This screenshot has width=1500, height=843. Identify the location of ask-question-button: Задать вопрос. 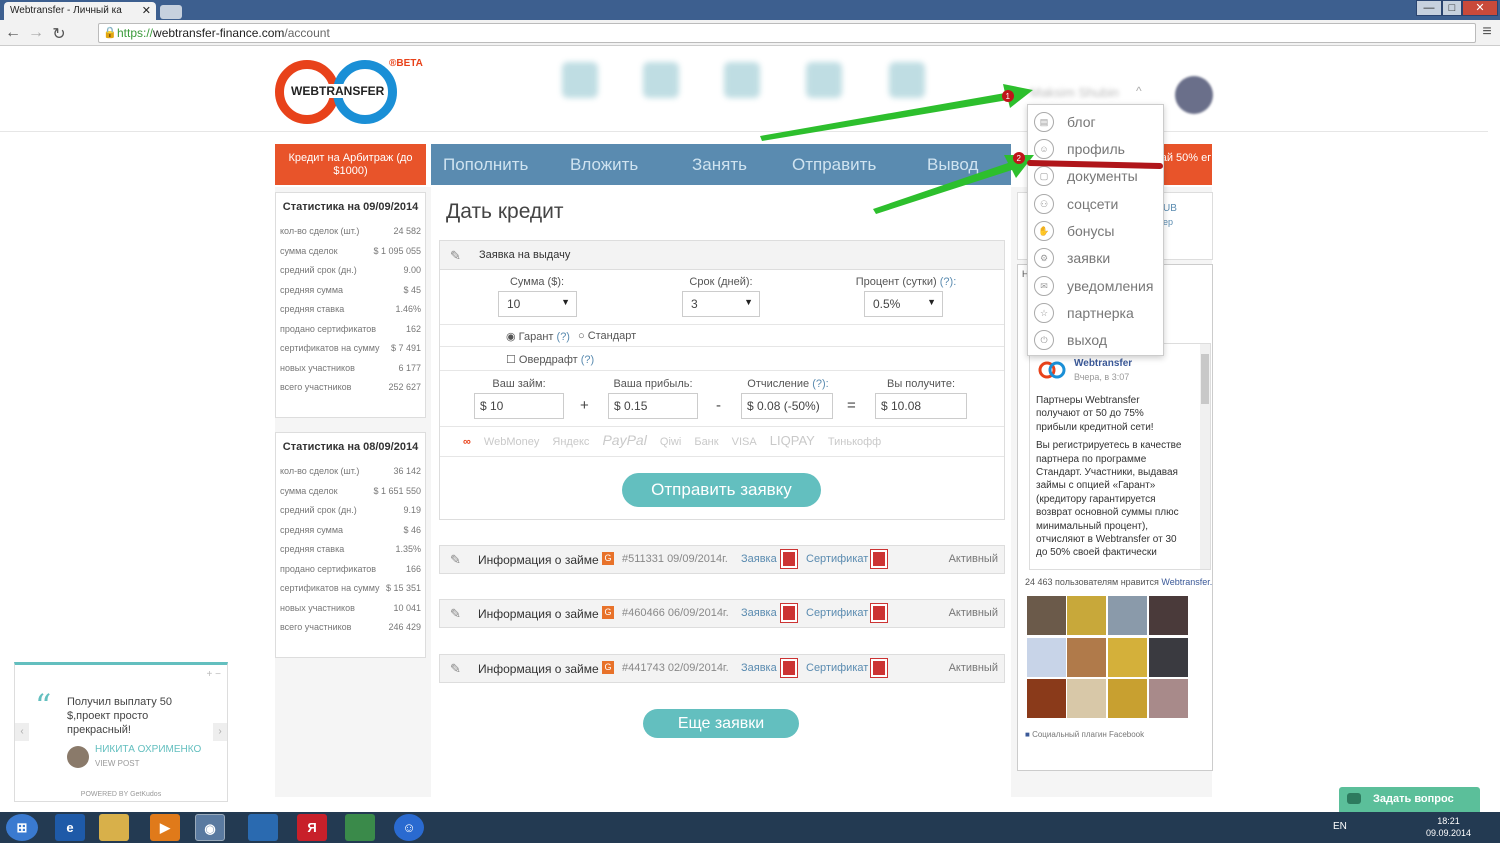
(1409, 799).